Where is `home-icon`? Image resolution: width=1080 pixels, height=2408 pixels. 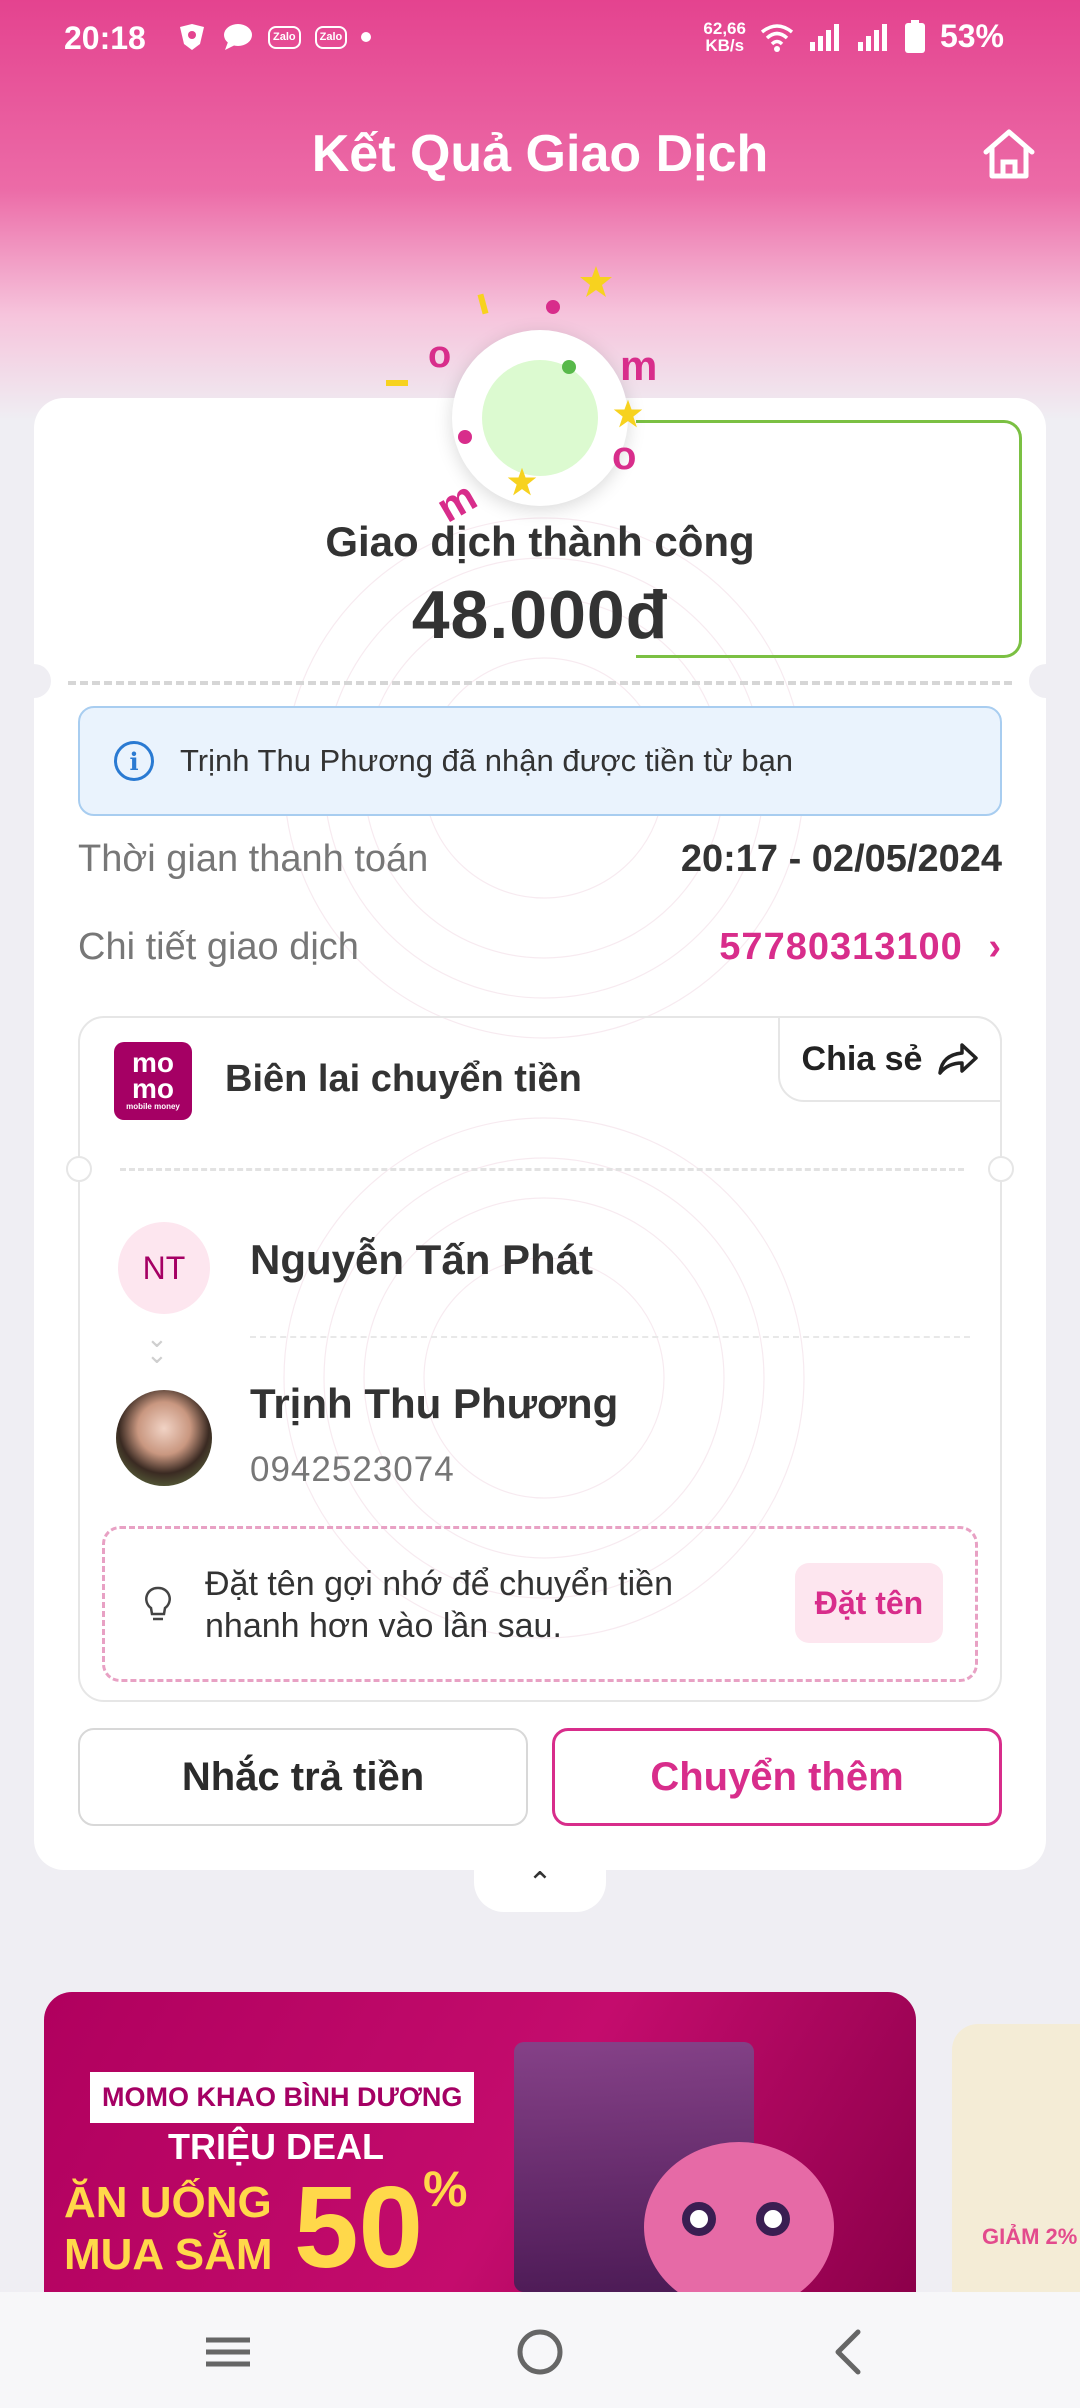 home-icon is located at coordinates (1009, 155).